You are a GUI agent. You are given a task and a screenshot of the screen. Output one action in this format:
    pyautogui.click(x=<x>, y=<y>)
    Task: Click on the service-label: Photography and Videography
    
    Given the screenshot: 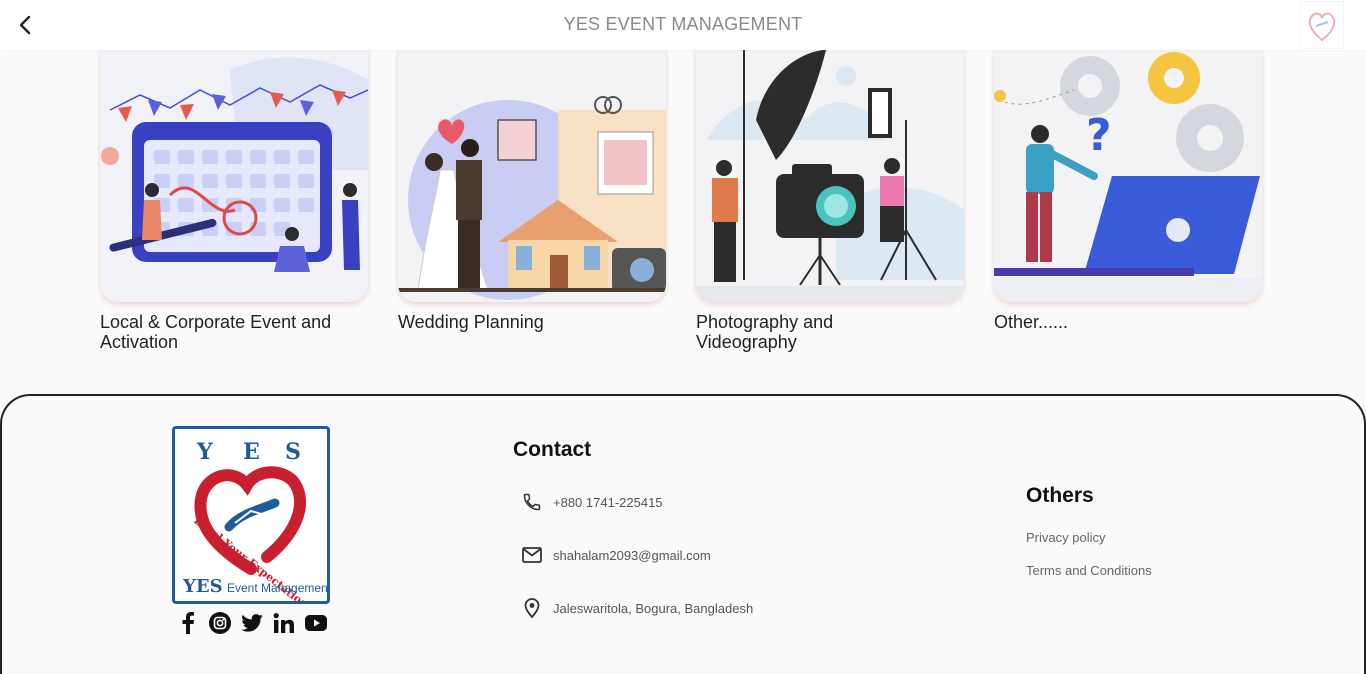 What is the action you would take?
    pyautogui.click(x=816, y=332)
    